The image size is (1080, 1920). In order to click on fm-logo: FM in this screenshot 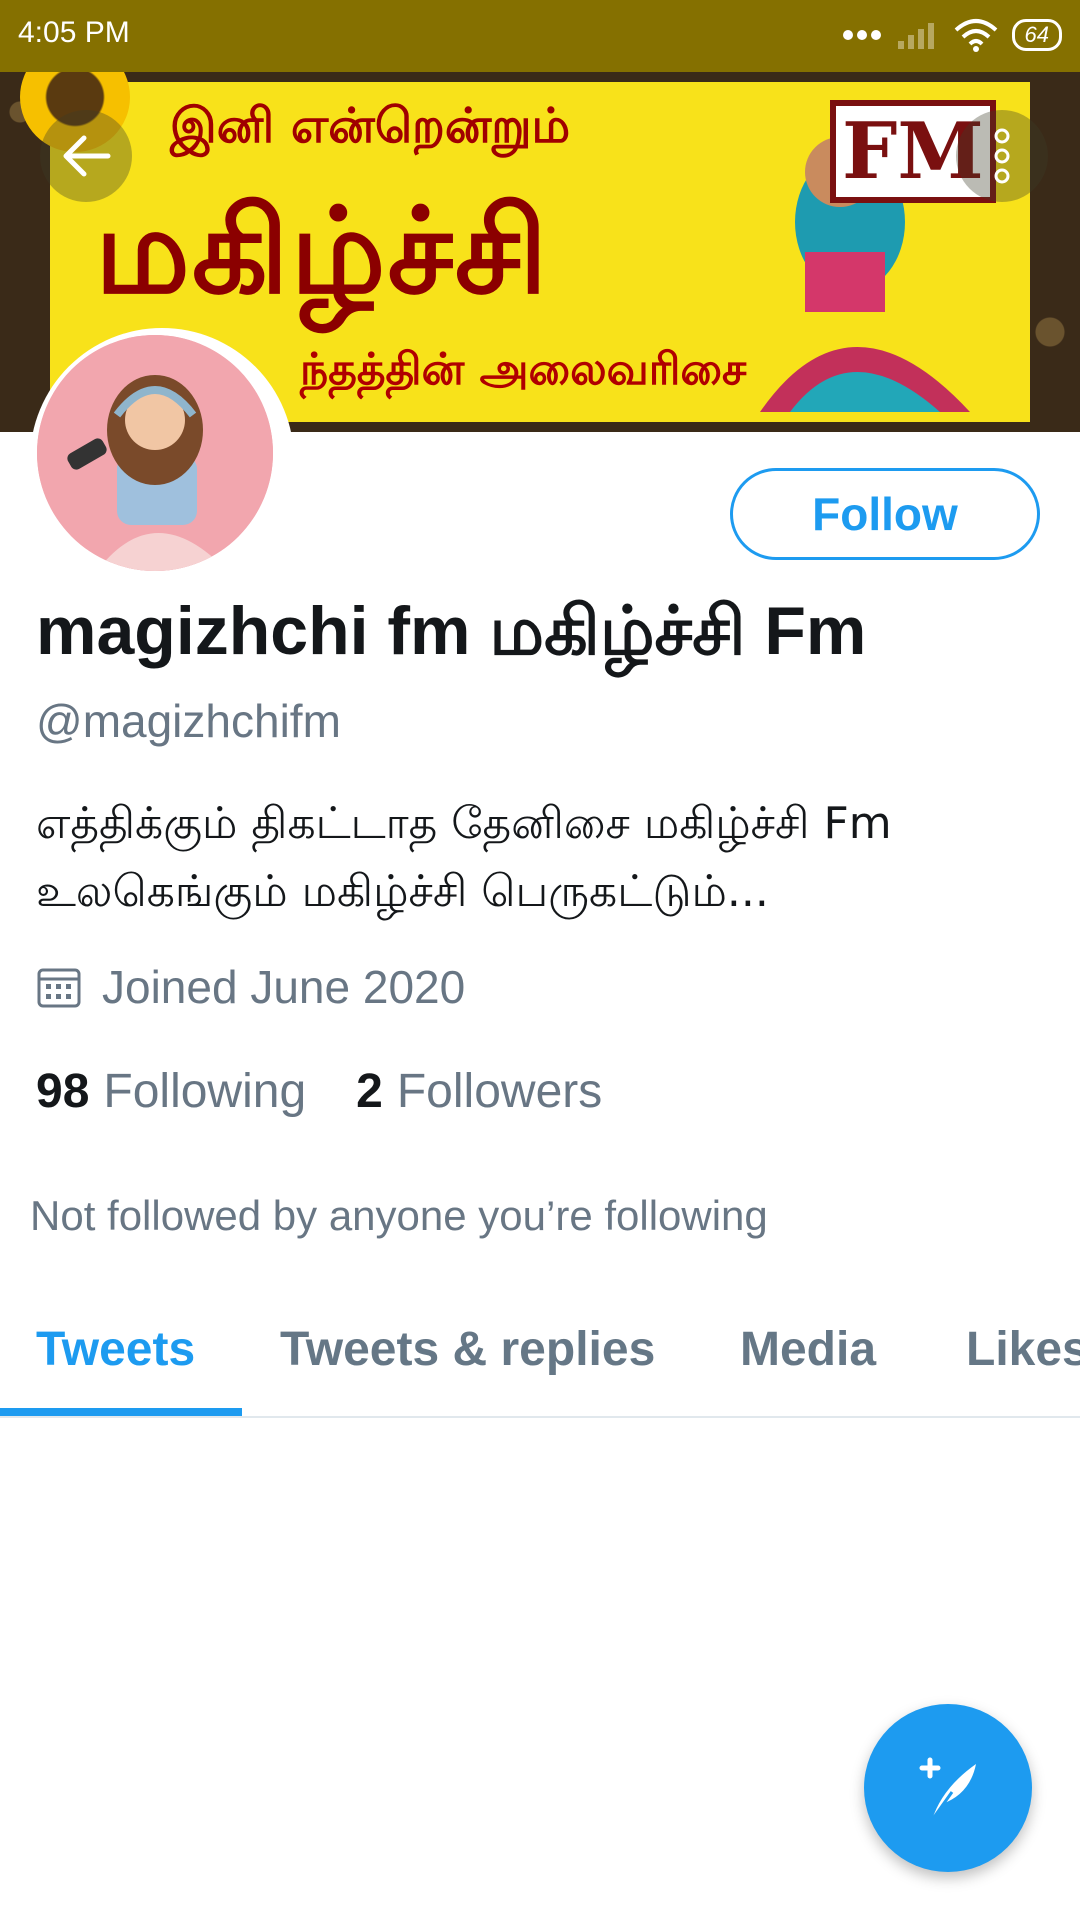, I will do `click(913, 155)`.